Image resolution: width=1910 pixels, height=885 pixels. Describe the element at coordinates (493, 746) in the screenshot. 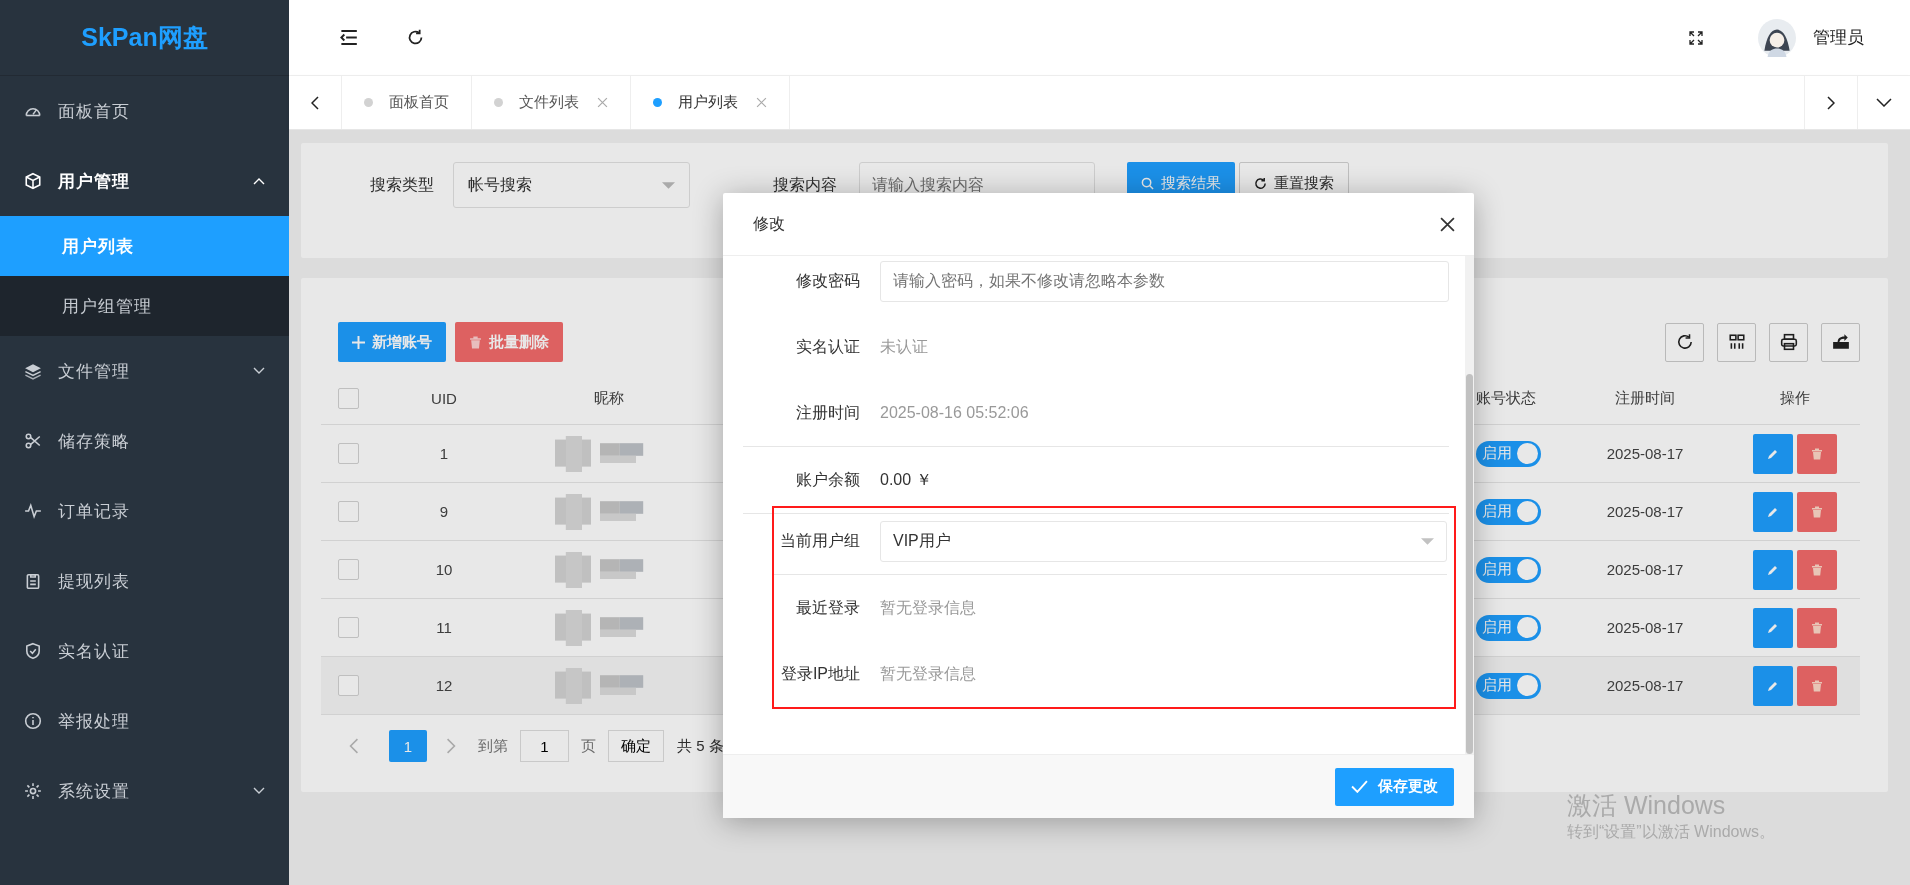

I see `goto-label: 到第` at that location.